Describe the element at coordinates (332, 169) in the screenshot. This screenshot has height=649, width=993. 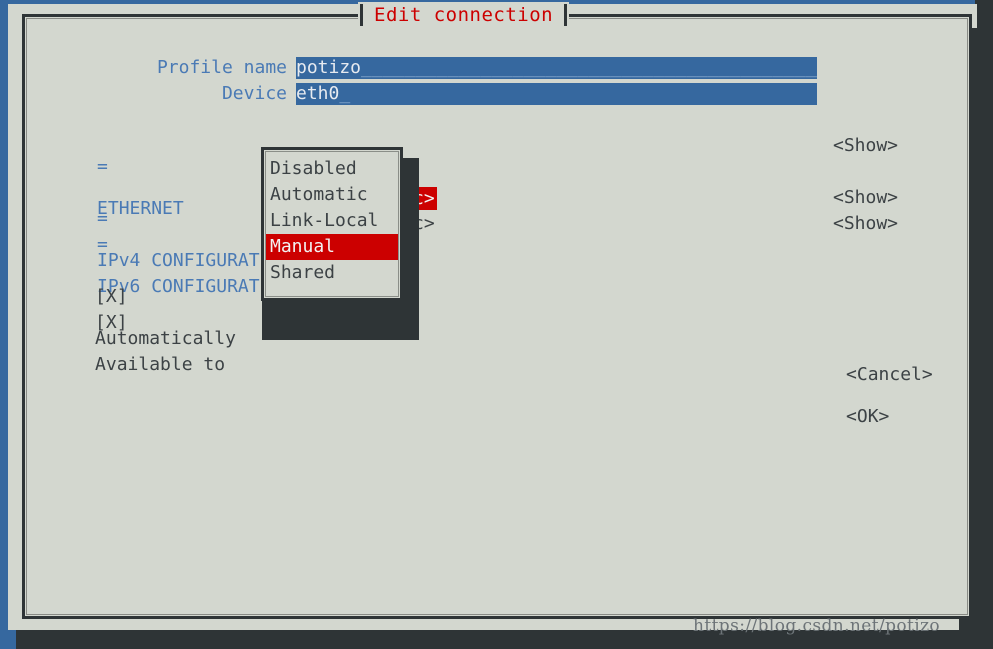
I see `dropdown-item-disabled: Disabled` at that location.